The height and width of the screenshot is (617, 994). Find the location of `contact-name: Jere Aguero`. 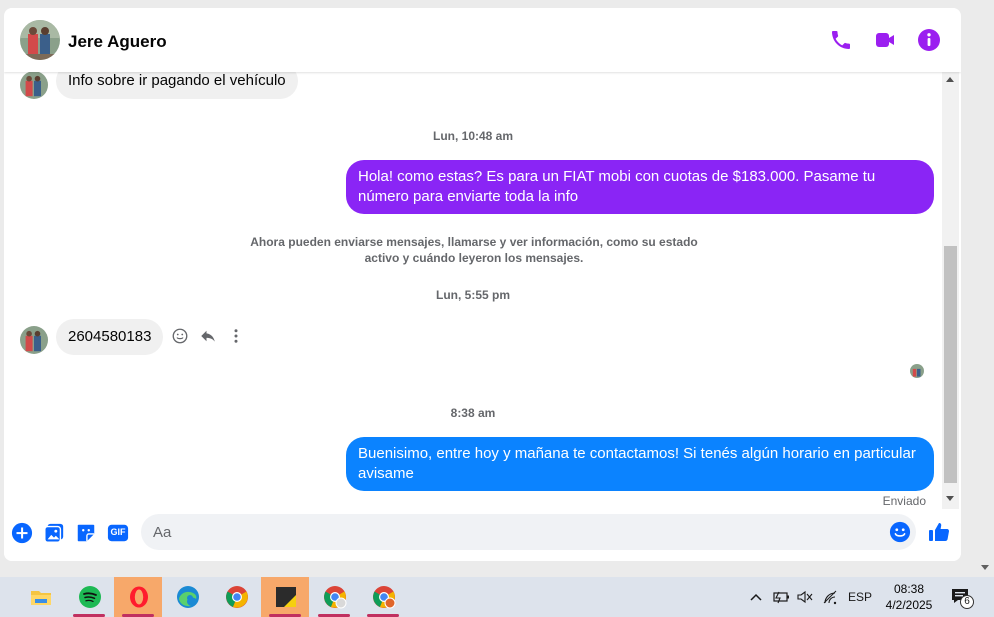

contact-name: Jere Aguero is located at coordinates (117, 42).